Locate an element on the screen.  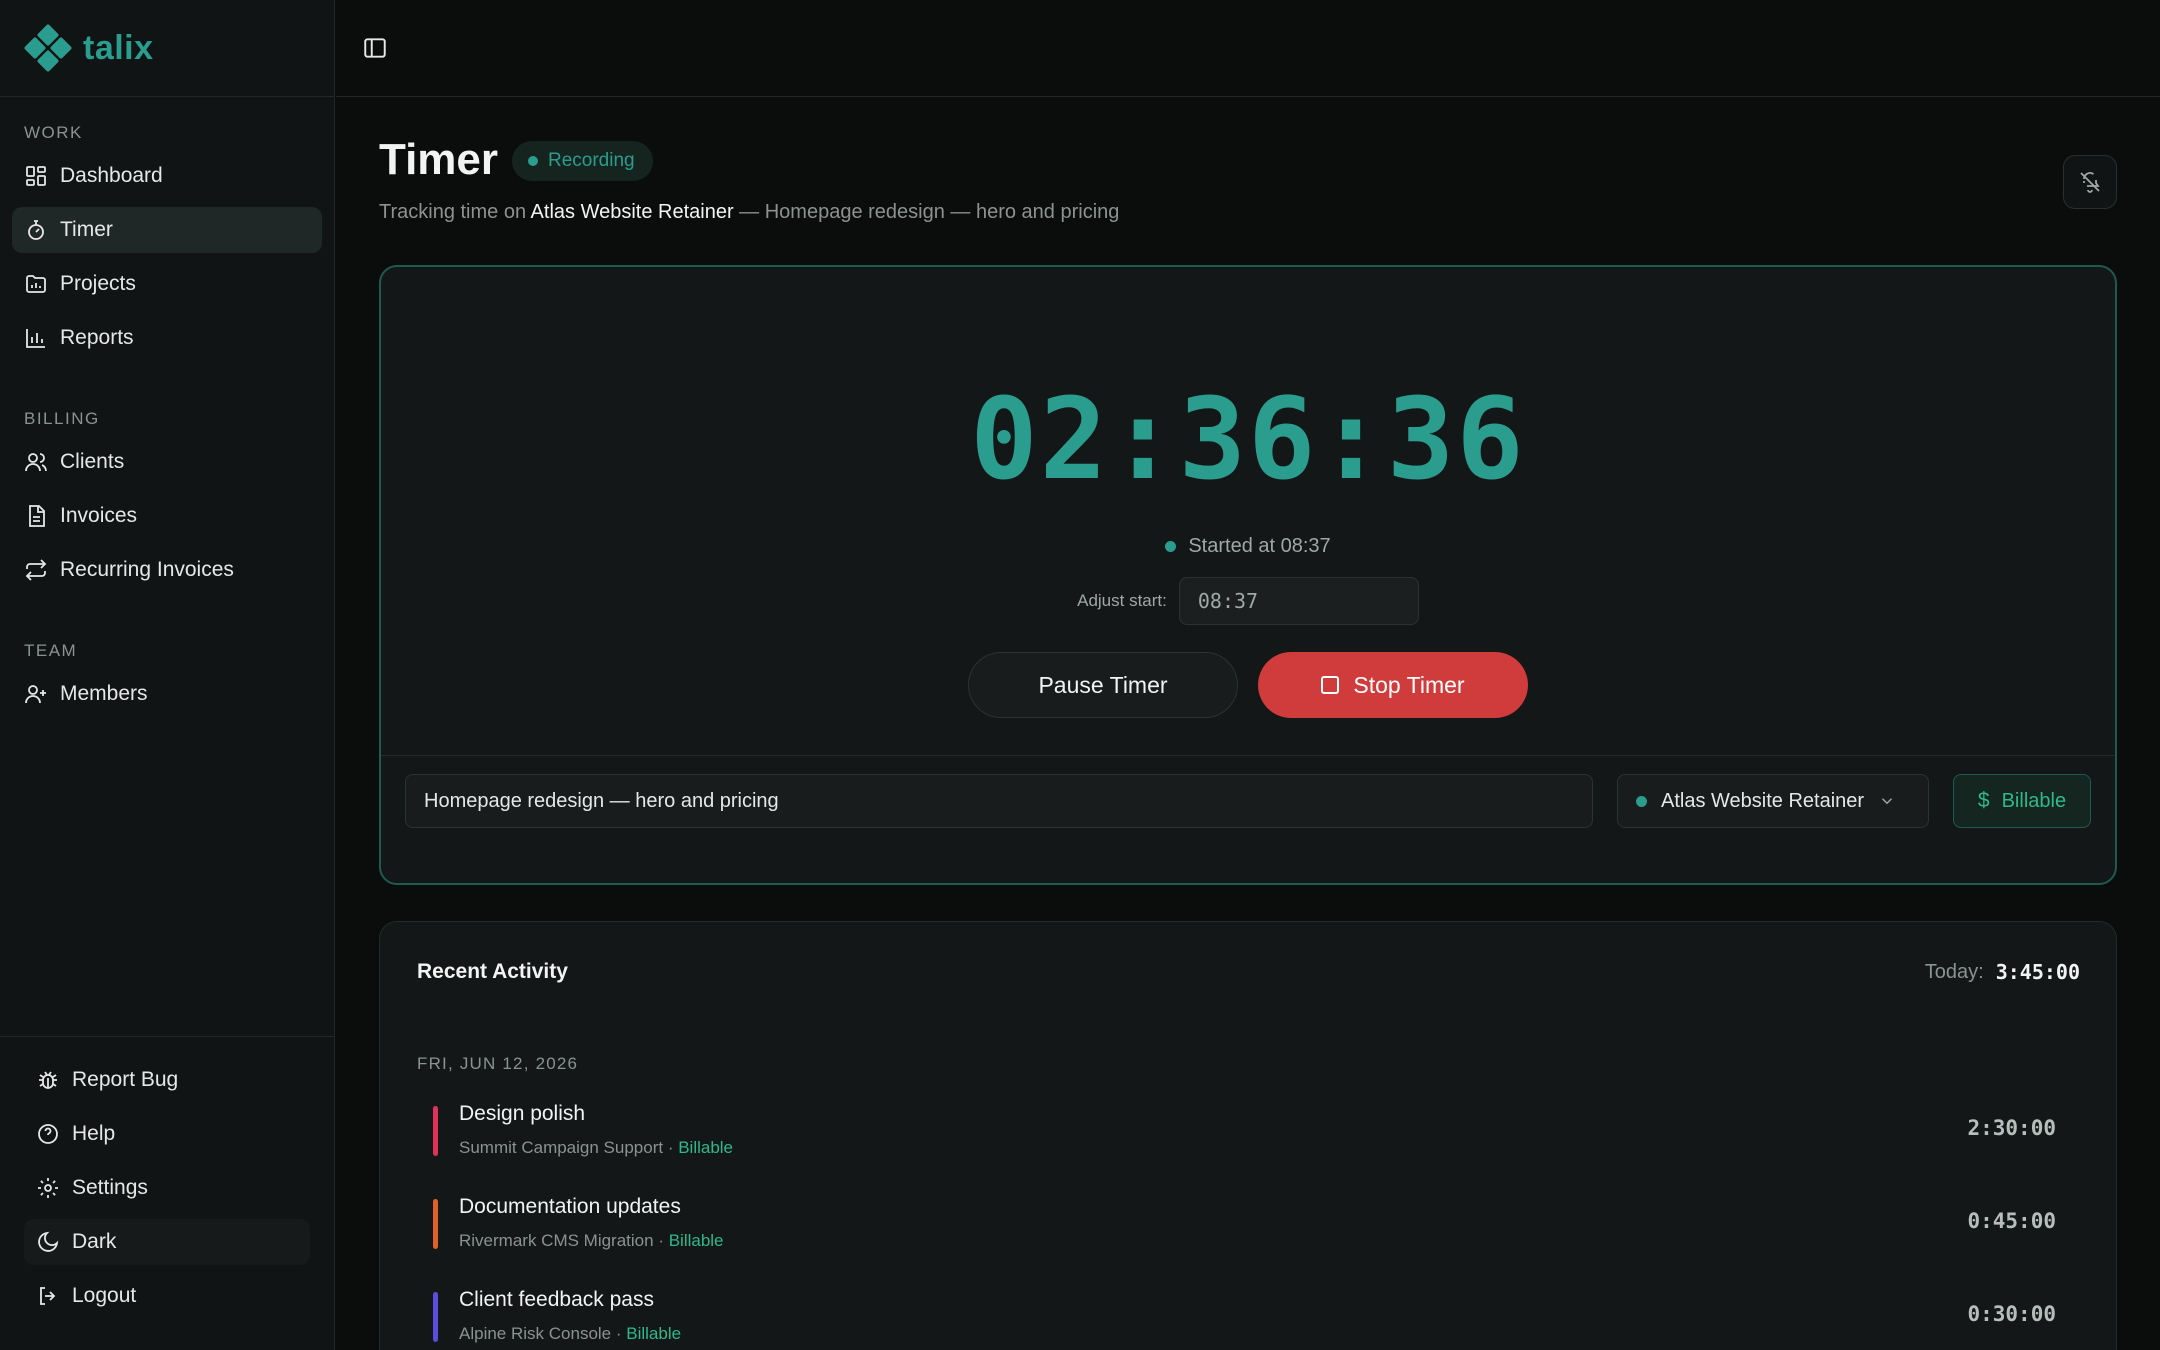
project-select-value: Atlas Website Retainer is located at coordinates (1763, 800).